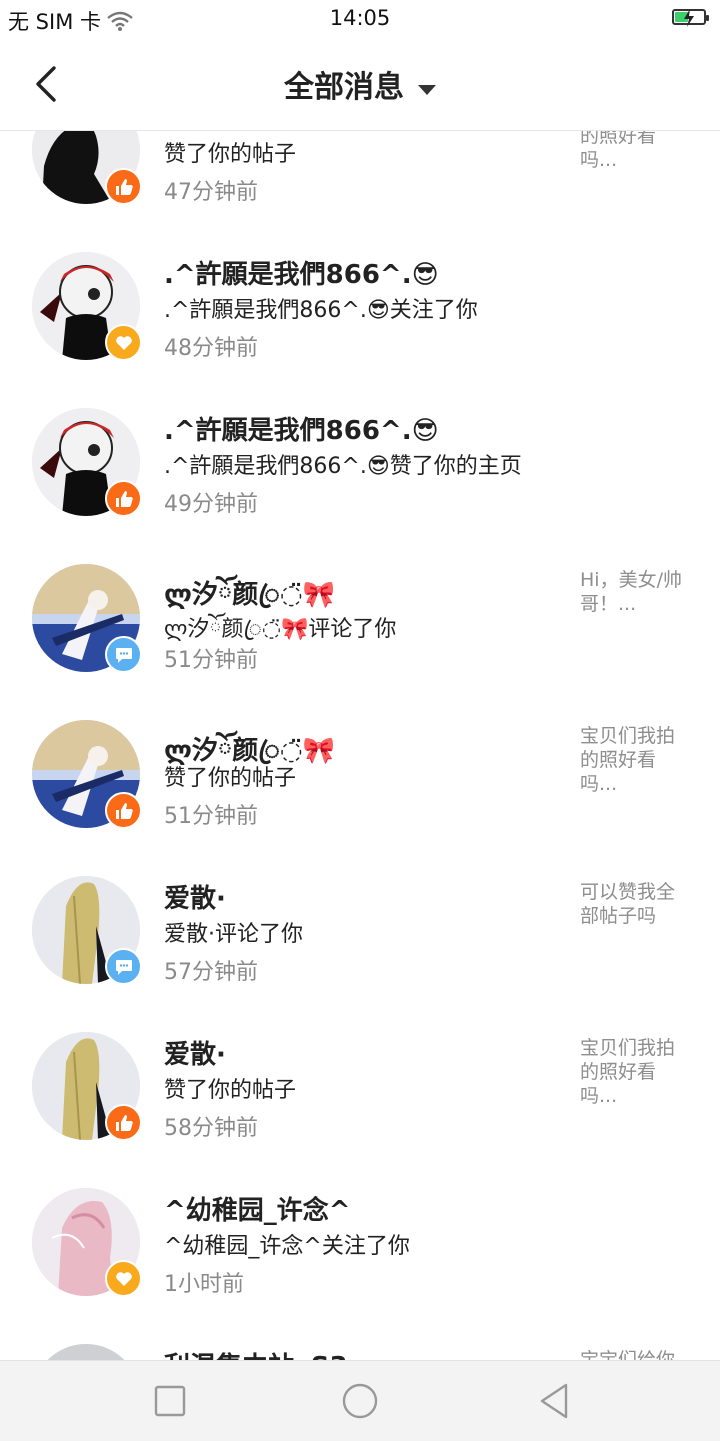 The height and width of the screenshot is (1441, 720). What do you see at coordinates (321, 310) in the screenshot?
I see `message-action: .^許願是我們866^.😎关注了你` at bounding box center [321, 310].